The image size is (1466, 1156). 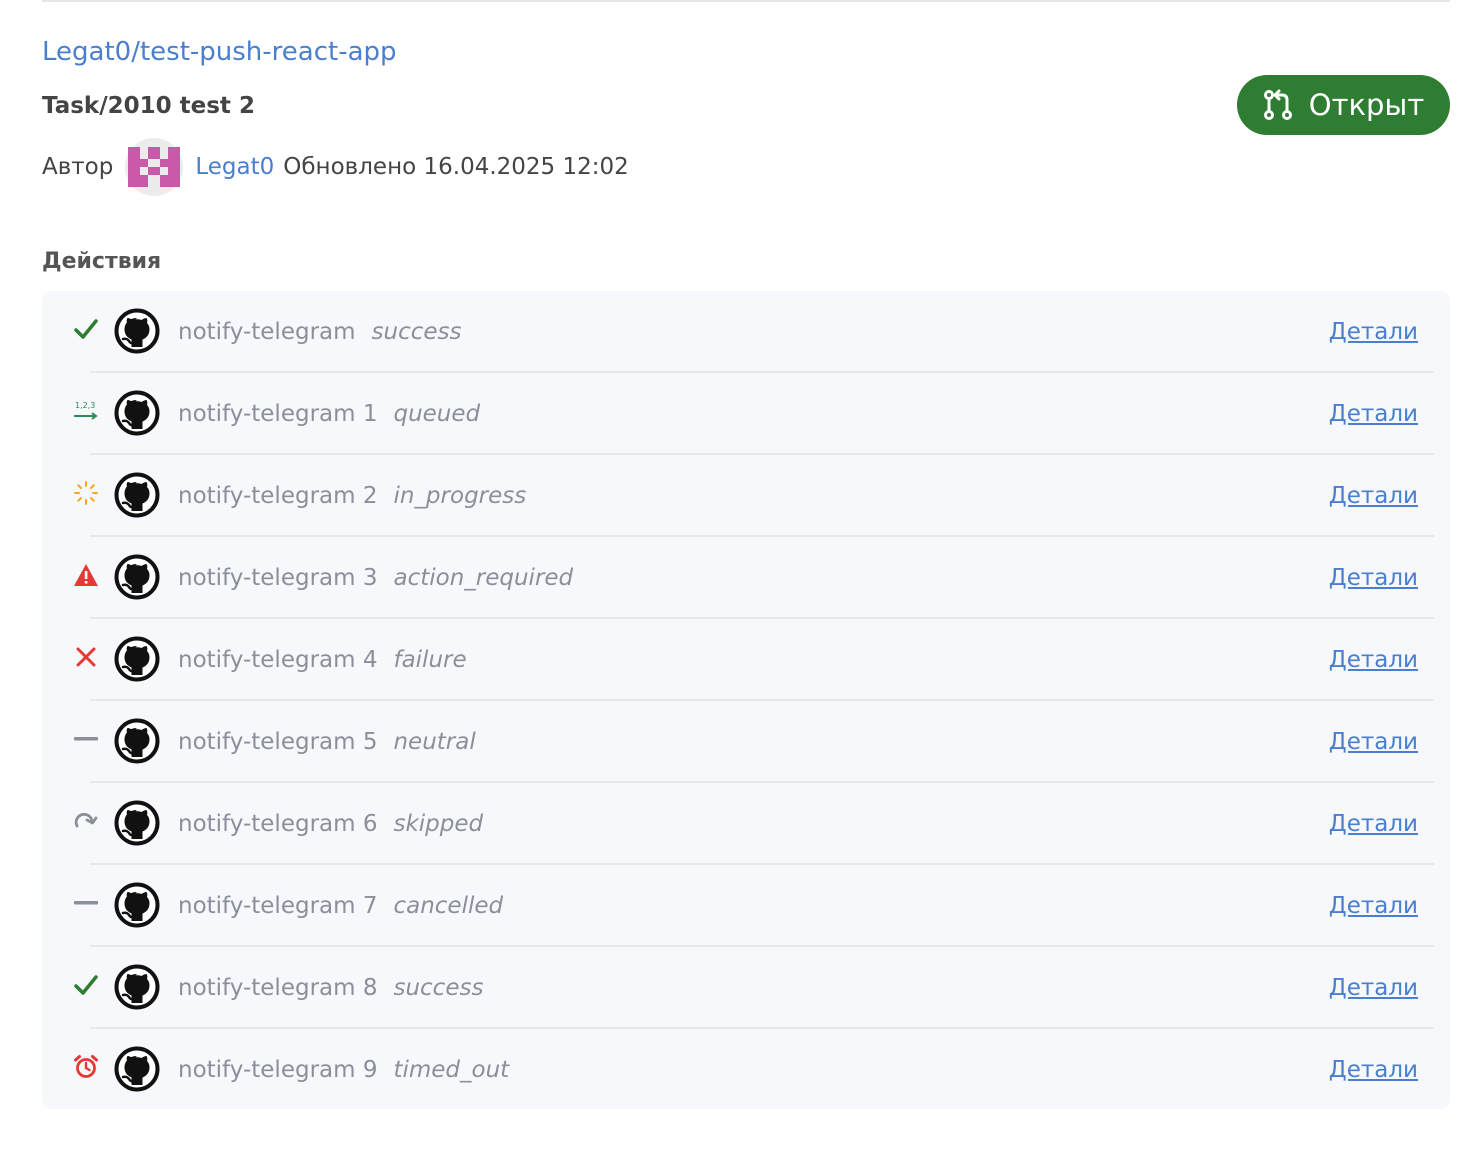 I want to click on list-item: notify-telegram 5 neutral Детали, so click(x=754, y=742).